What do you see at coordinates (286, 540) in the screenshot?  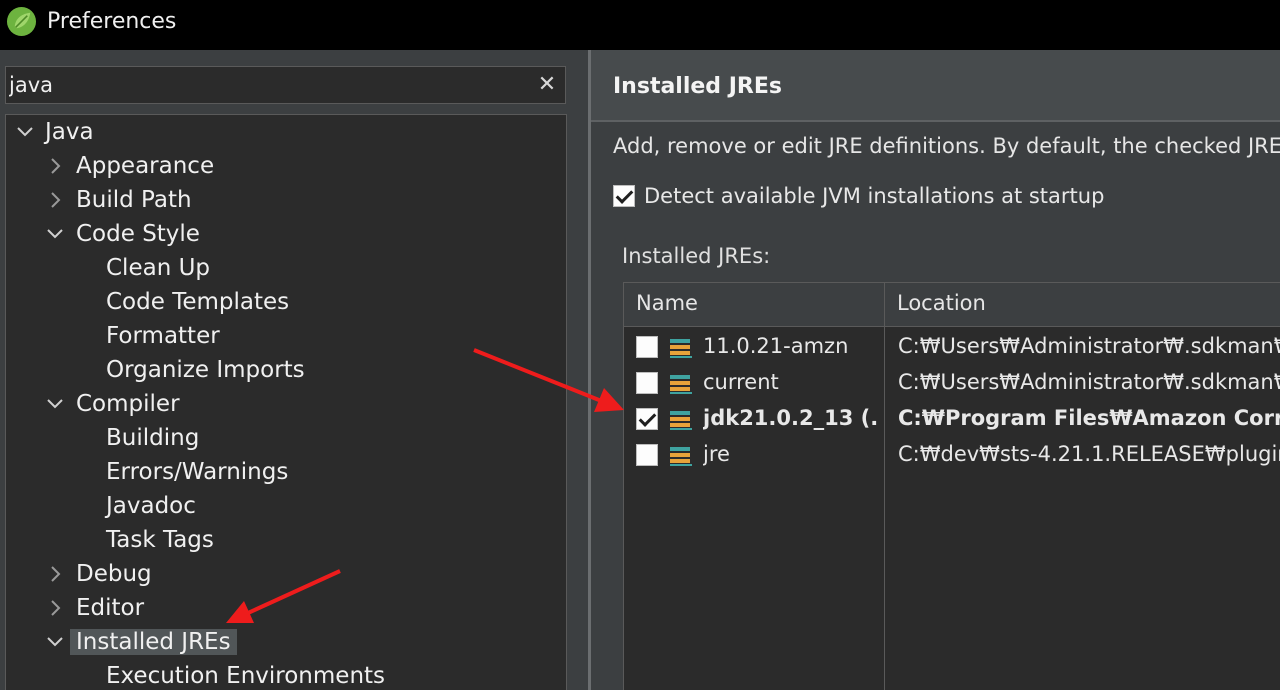 I see `tree-item-task-tags: Task Tags` at bounding box center [286, 540].